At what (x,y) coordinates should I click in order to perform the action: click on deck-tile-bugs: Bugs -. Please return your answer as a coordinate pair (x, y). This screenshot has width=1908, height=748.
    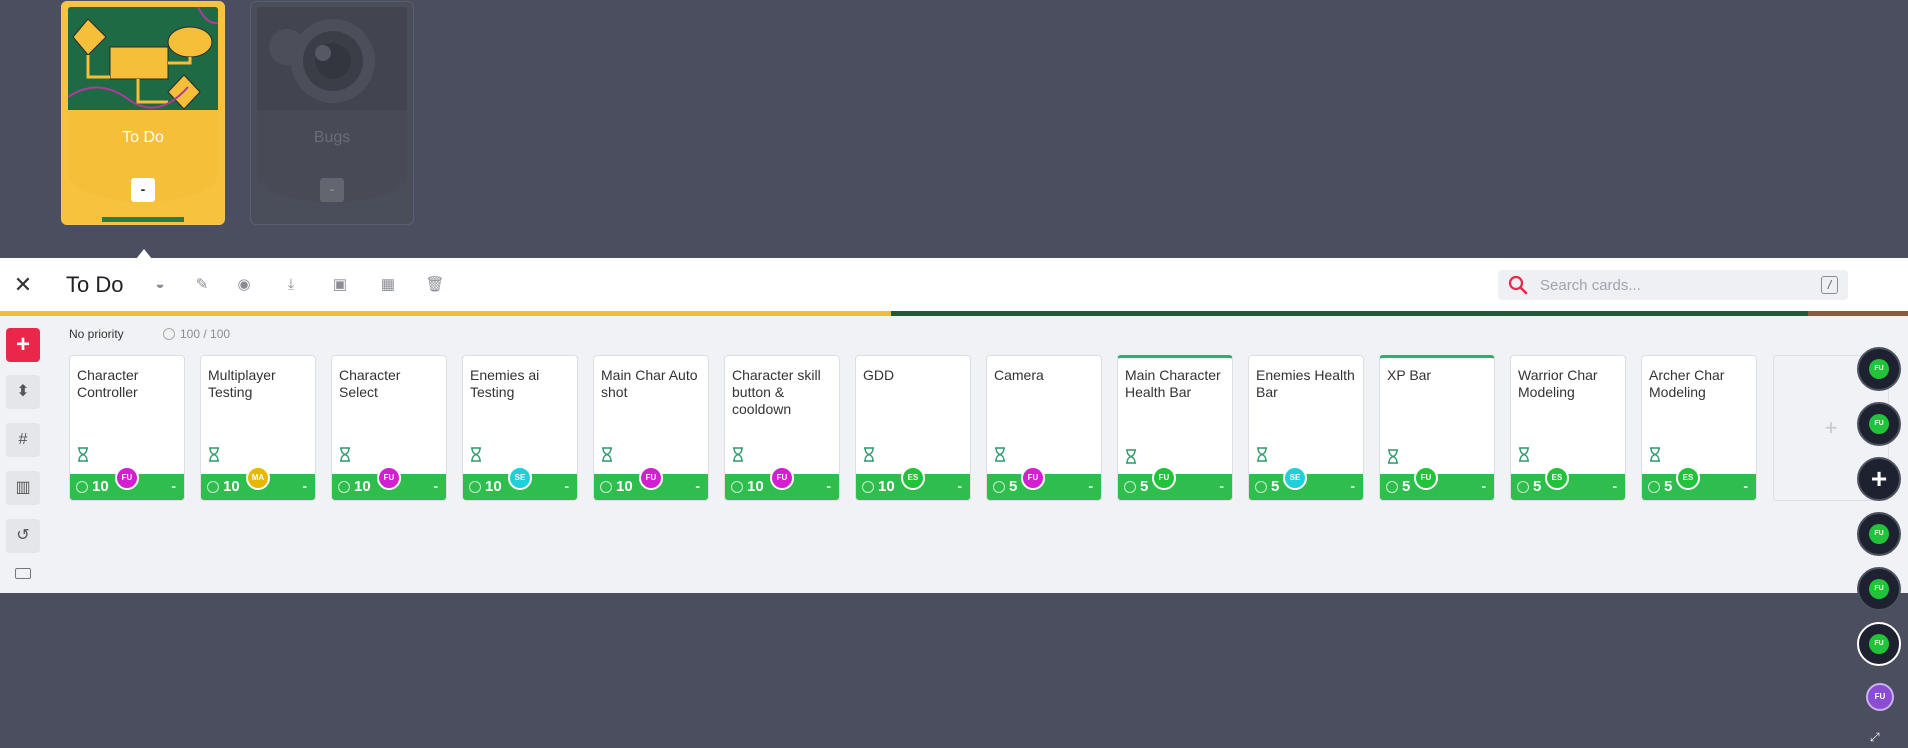
    Looking at the image, I should click on (332, 113).